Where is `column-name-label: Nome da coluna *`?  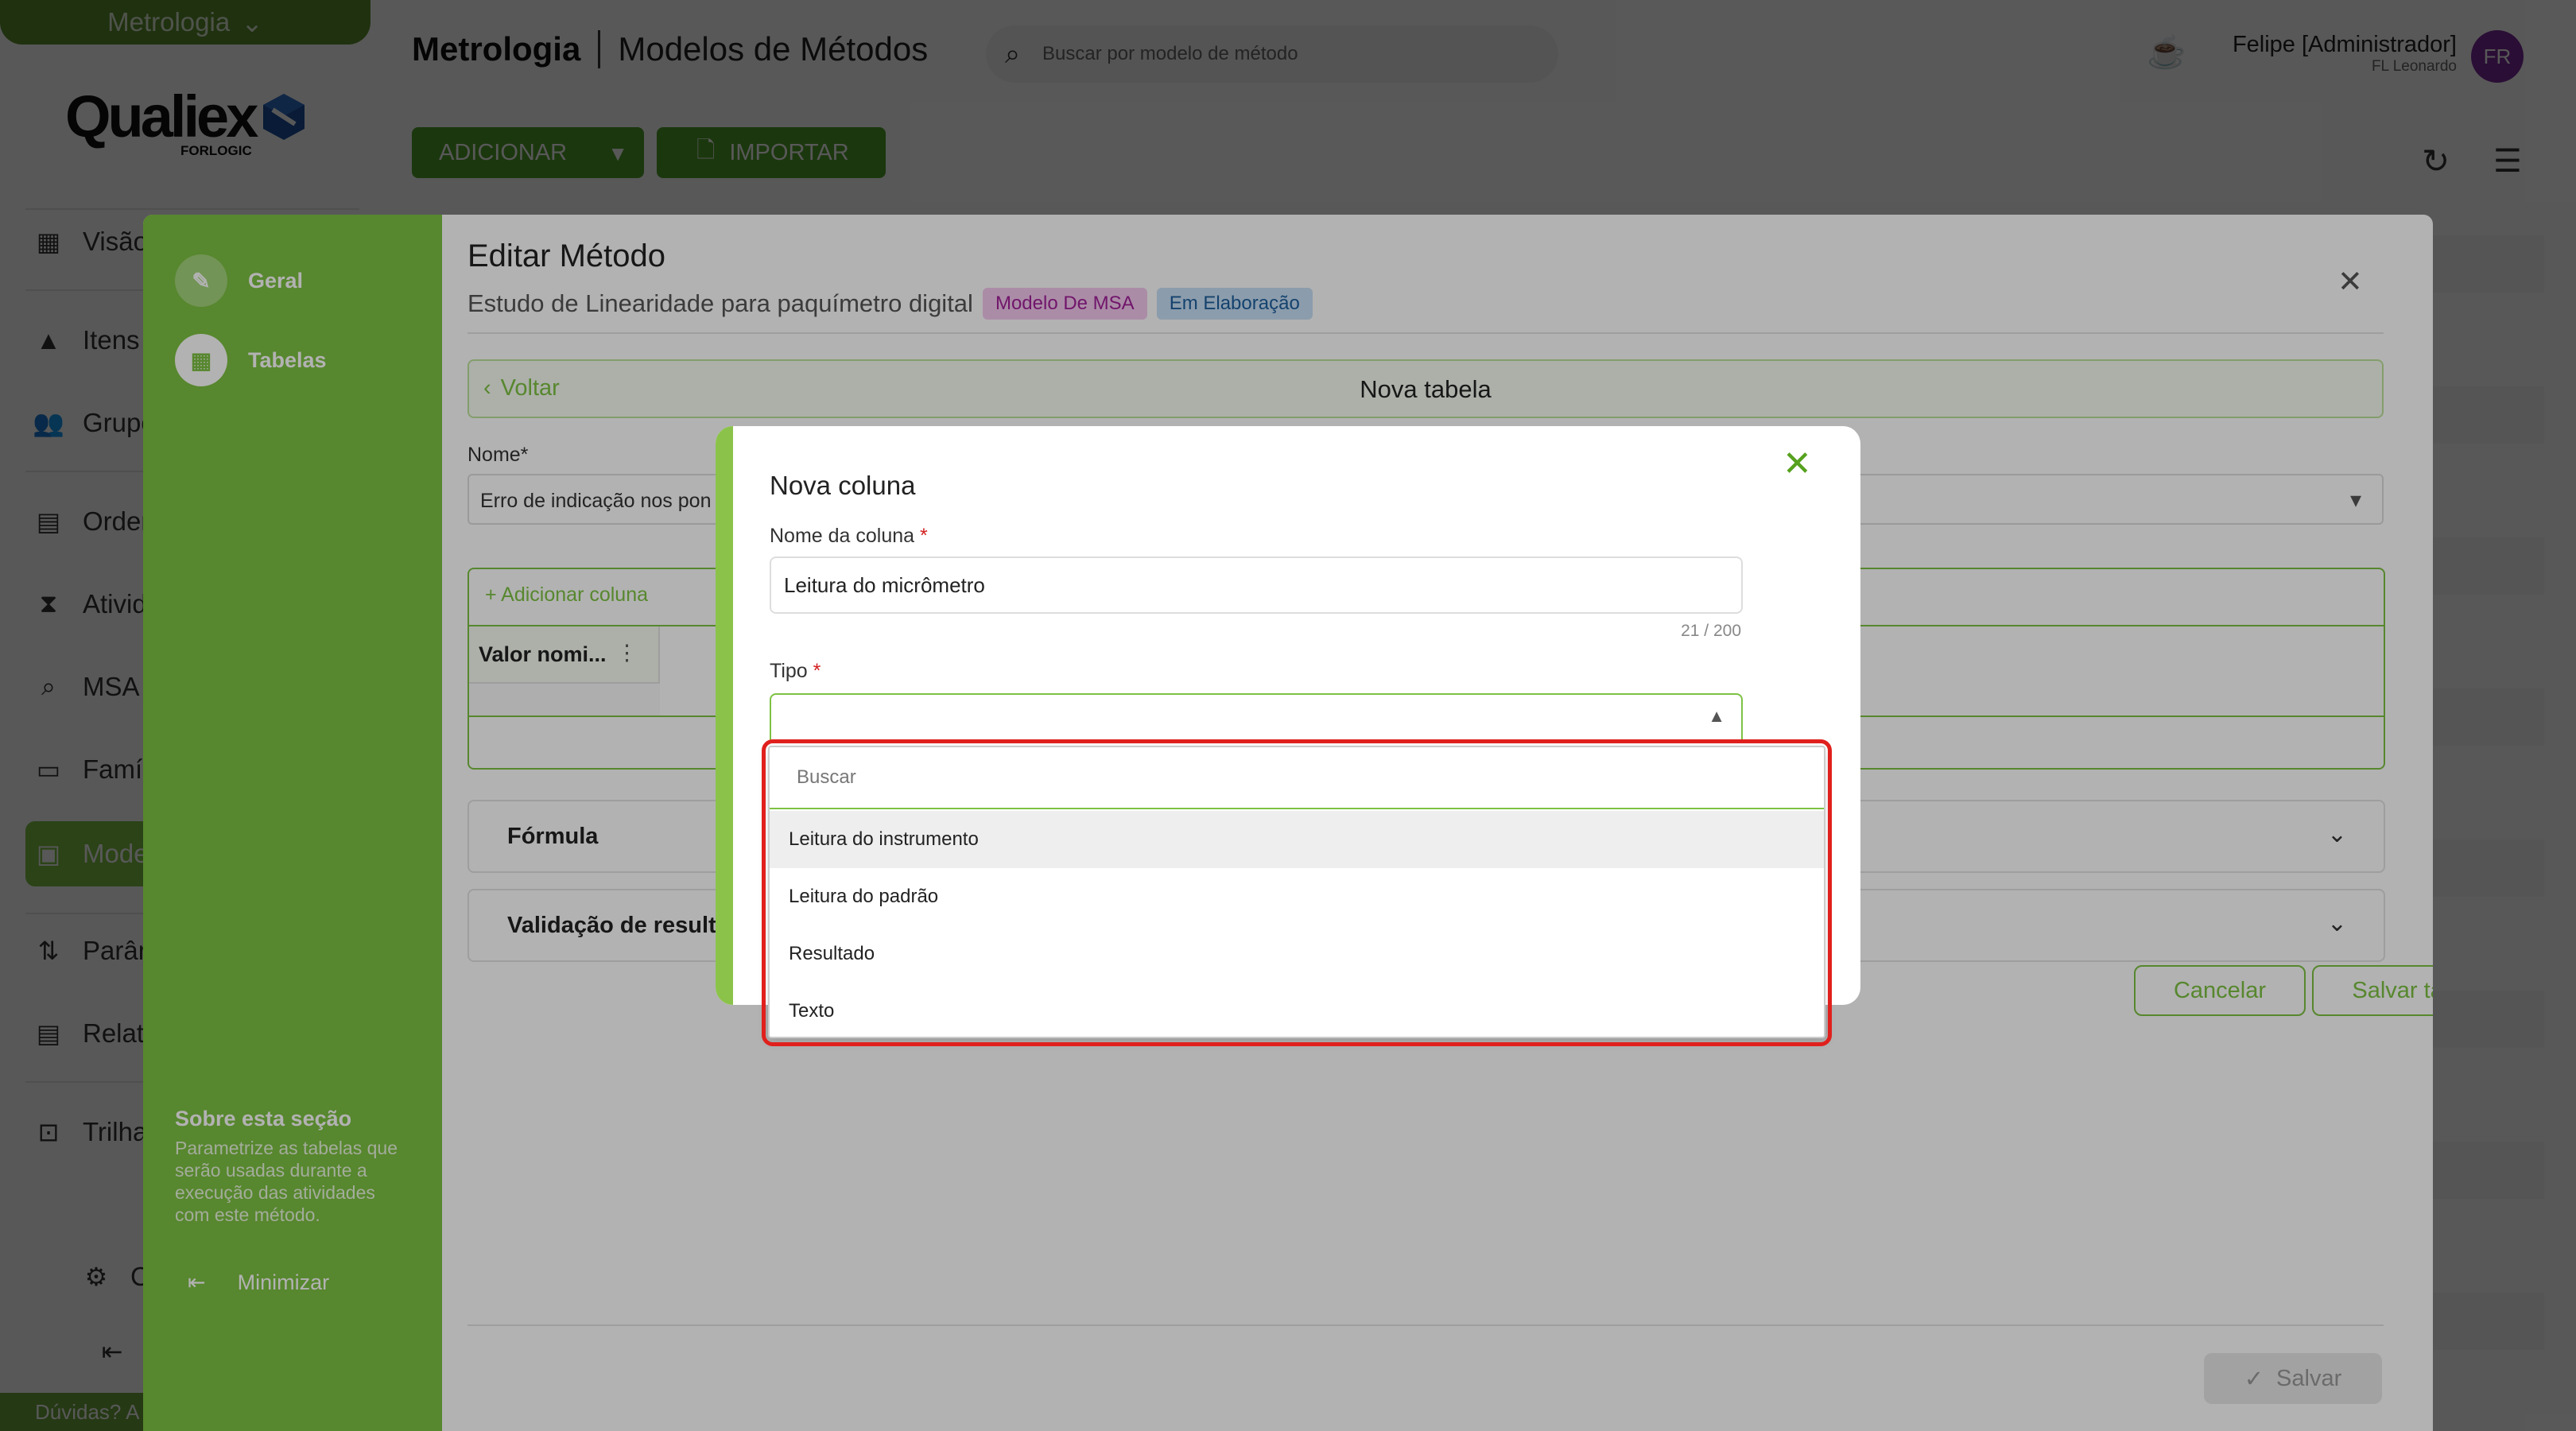 column-name-label: Nome da coluna * is located at coordinates (849, 536).